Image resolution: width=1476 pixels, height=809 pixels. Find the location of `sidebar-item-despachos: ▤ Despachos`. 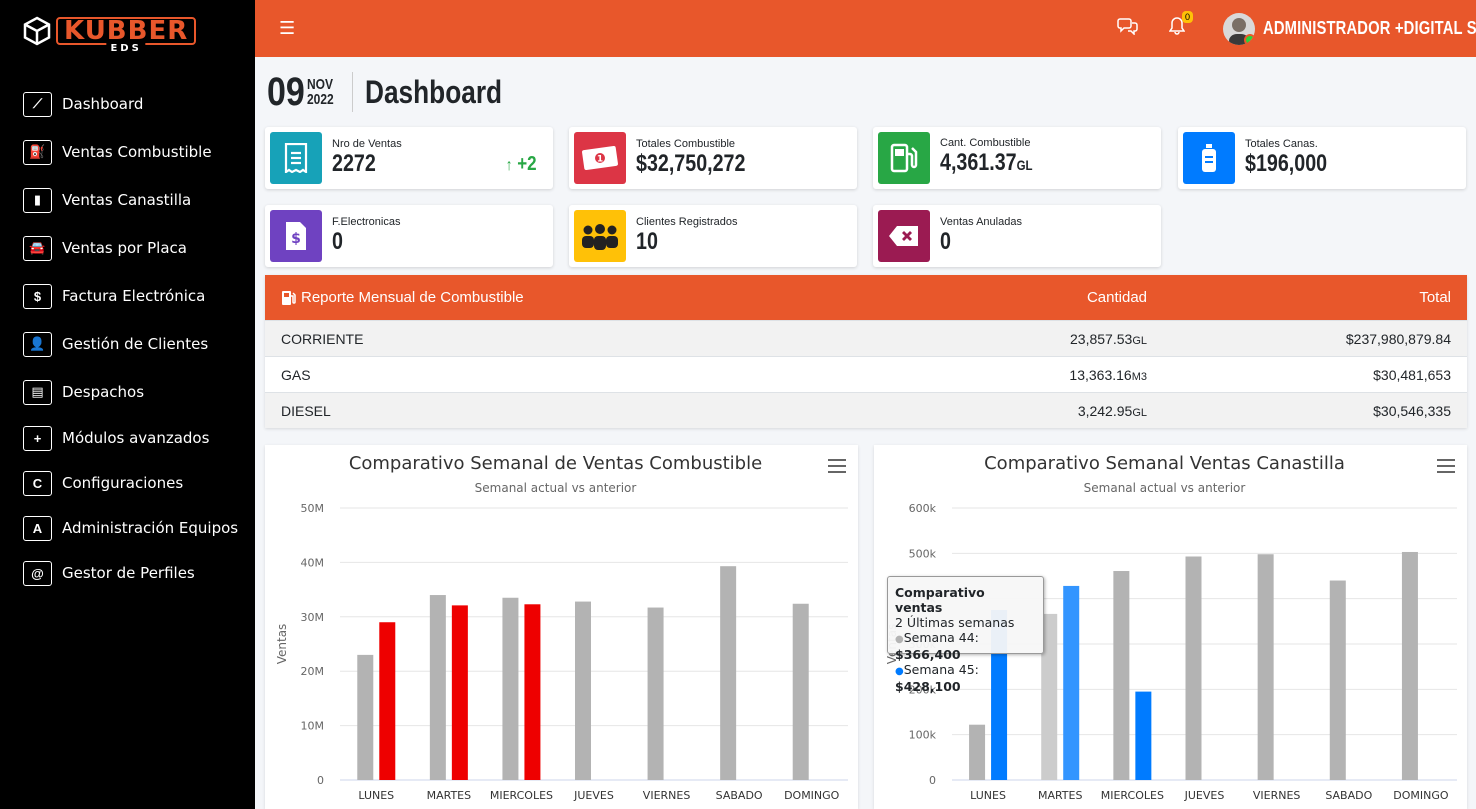

sidebar-item-despachos: ▤ Despachos is located at coordinates (127, 392).